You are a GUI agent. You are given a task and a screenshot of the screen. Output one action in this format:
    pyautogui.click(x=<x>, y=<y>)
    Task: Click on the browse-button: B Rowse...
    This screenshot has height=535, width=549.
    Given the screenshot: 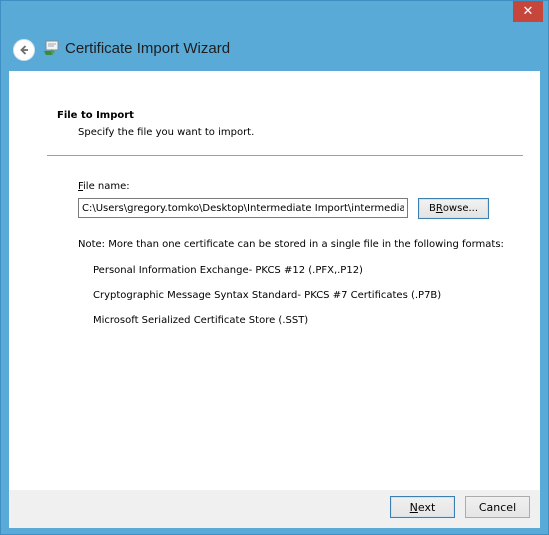 What is the action you would take?
    pyautogui.click(x=453, y=208)
    